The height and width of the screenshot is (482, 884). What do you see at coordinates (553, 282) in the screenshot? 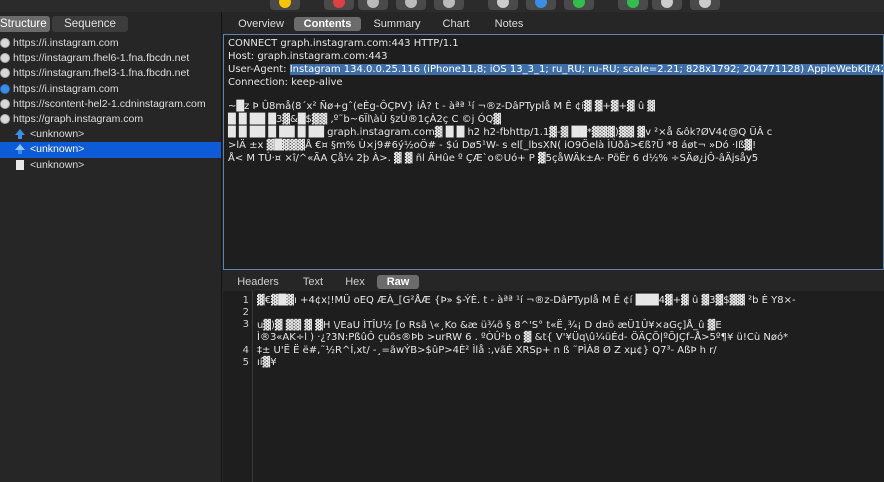
I see `response-subtabs: Headers Text Hex Raw` at bounding box center [553, 282].